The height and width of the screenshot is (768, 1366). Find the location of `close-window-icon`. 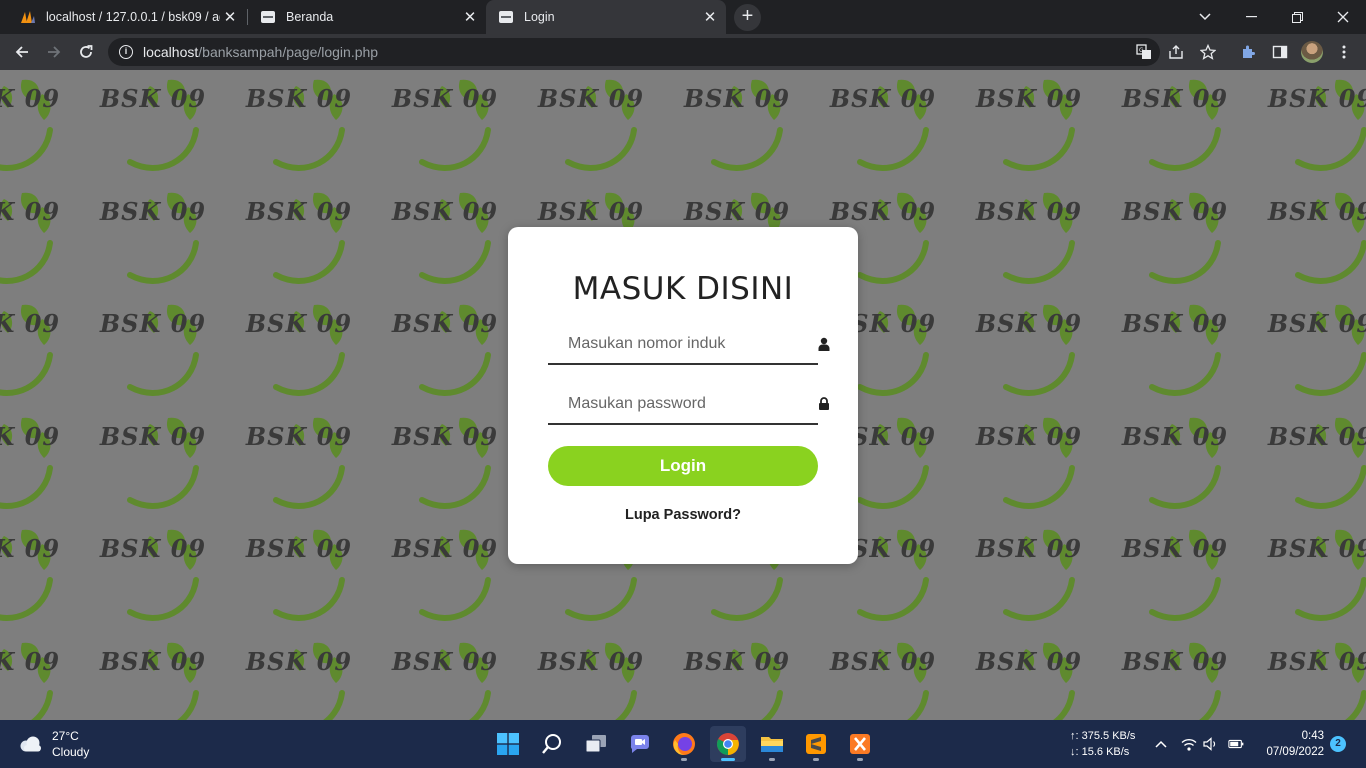

close-window-icon is located at coordinates (1343, 17).